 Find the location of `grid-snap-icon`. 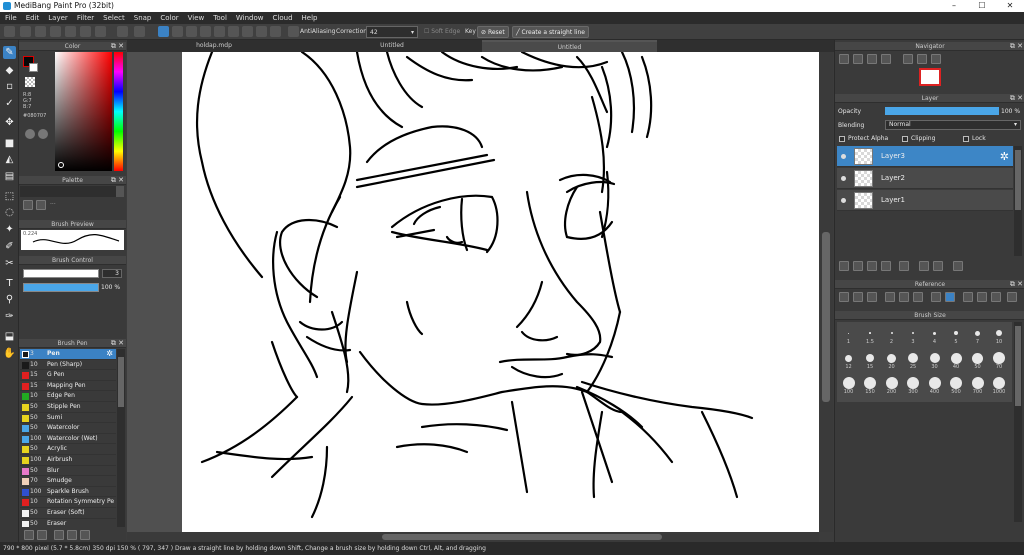

grid-snap-icon is located at coordinates (191, 31).